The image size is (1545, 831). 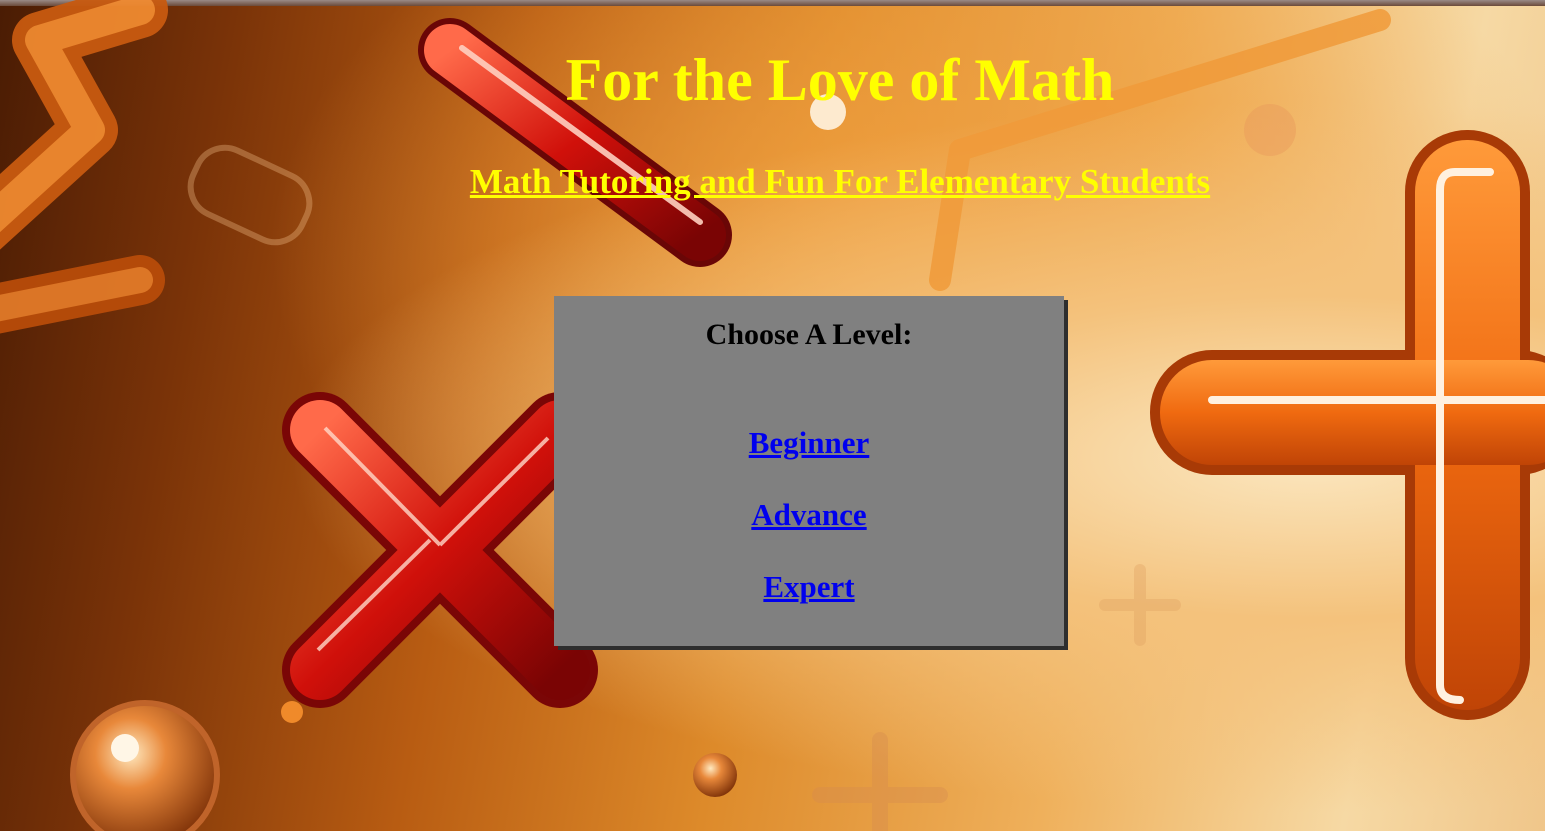 I want to click on level-item-advance: Advance, so click(x=809, y=515).